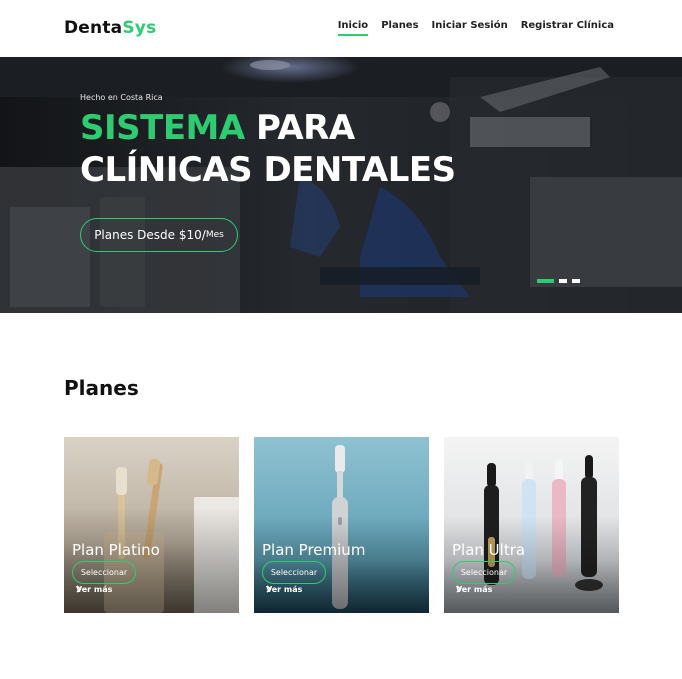 The height and width of the screenshot is (679, 682). Describe the element at coordinates (116, 550) in the screenshot. I see `plan-platino-title: Plan Platino` at that location.